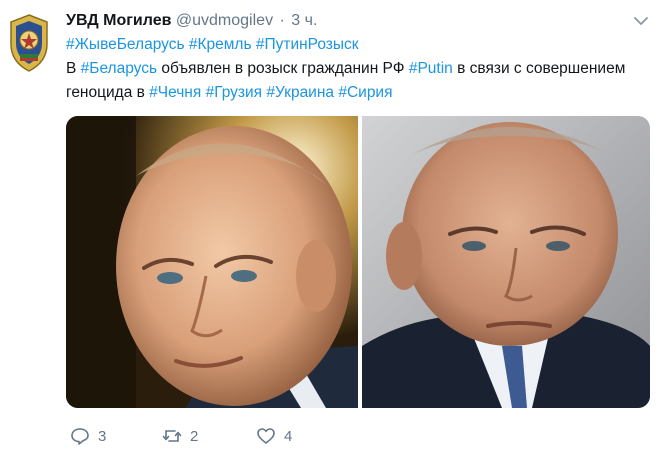  Describe the element at coordinates (80, 436) in the screenshot. I see `reply-icon` at that location.